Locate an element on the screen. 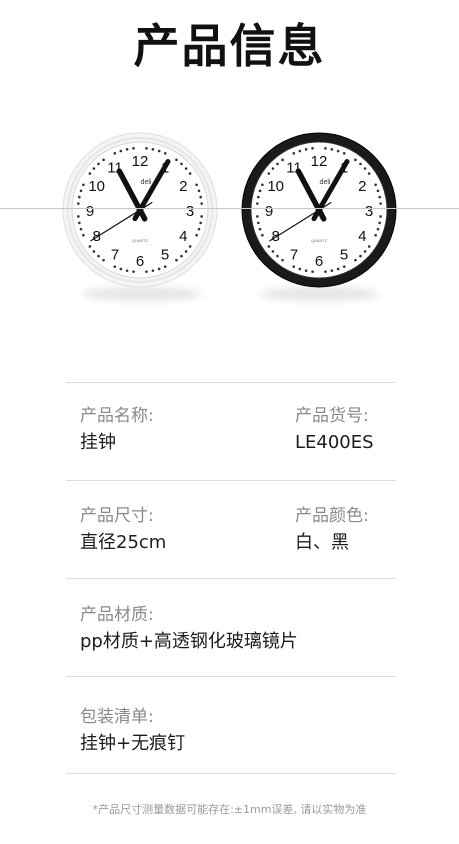 This screenshot has height=844, width=459. dial-number: 12 is located at coordinates (319, 161).